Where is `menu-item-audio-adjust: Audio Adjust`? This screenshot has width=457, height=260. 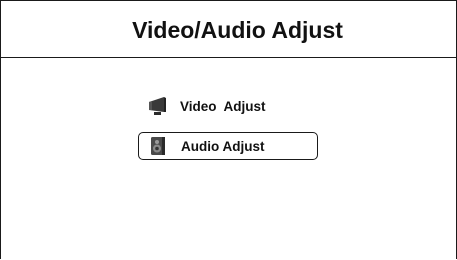
menu-item-audio-adjust: Audio Adjust is located at coordinates (228, 146).